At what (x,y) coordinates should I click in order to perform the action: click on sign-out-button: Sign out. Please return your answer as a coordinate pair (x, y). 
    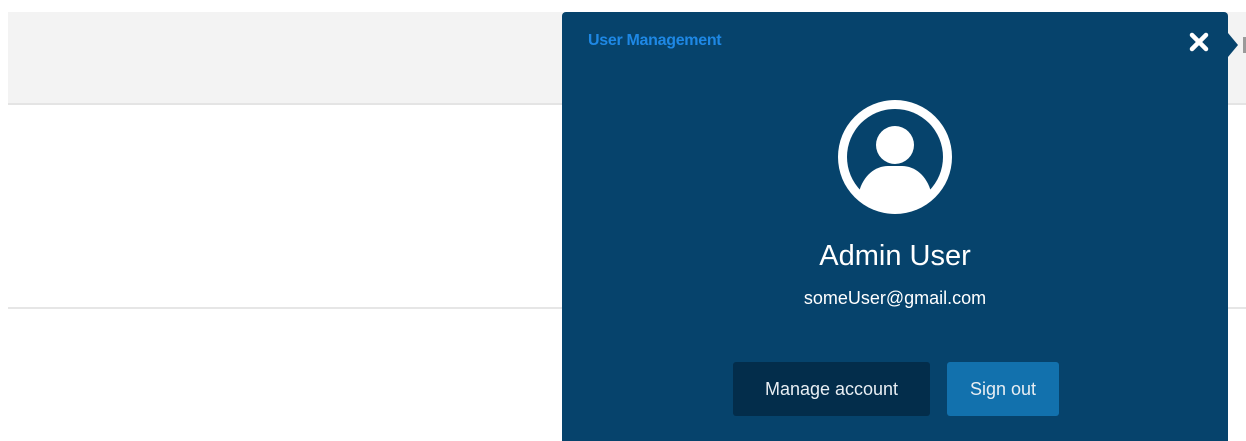
    Looking at the image, I should click on (1003, 389).